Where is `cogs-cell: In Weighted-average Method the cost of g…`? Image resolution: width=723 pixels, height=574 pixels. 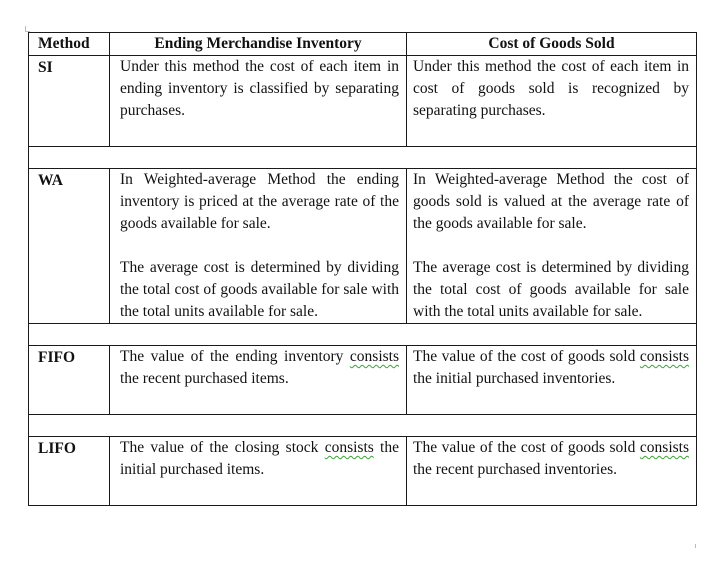
cogs-cell: In Weighted-average Method the cost of g… is located at coordinates (551, 246).